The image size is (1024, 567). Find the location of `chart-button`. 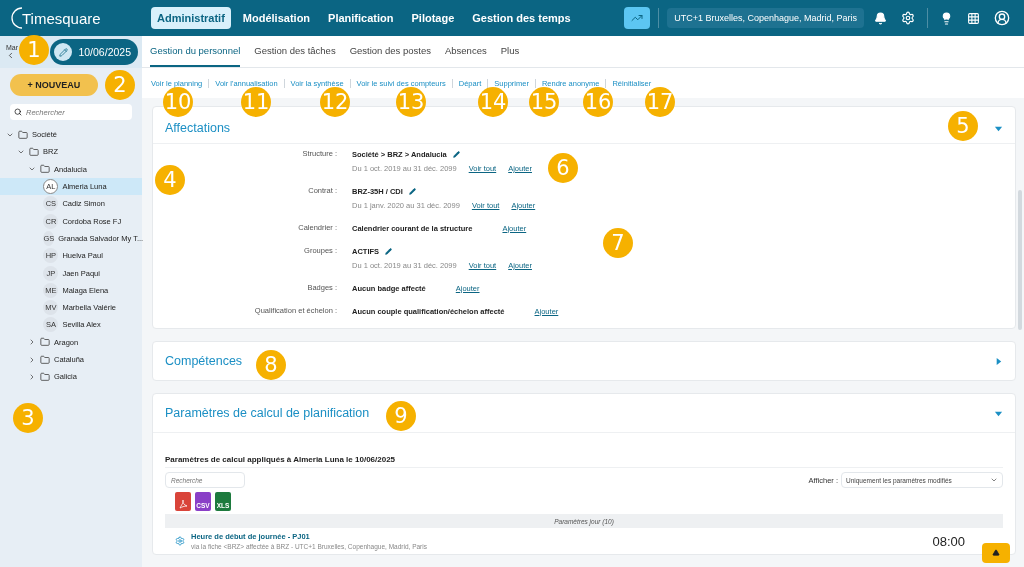

chart-button is located at coordinates (637, 18).